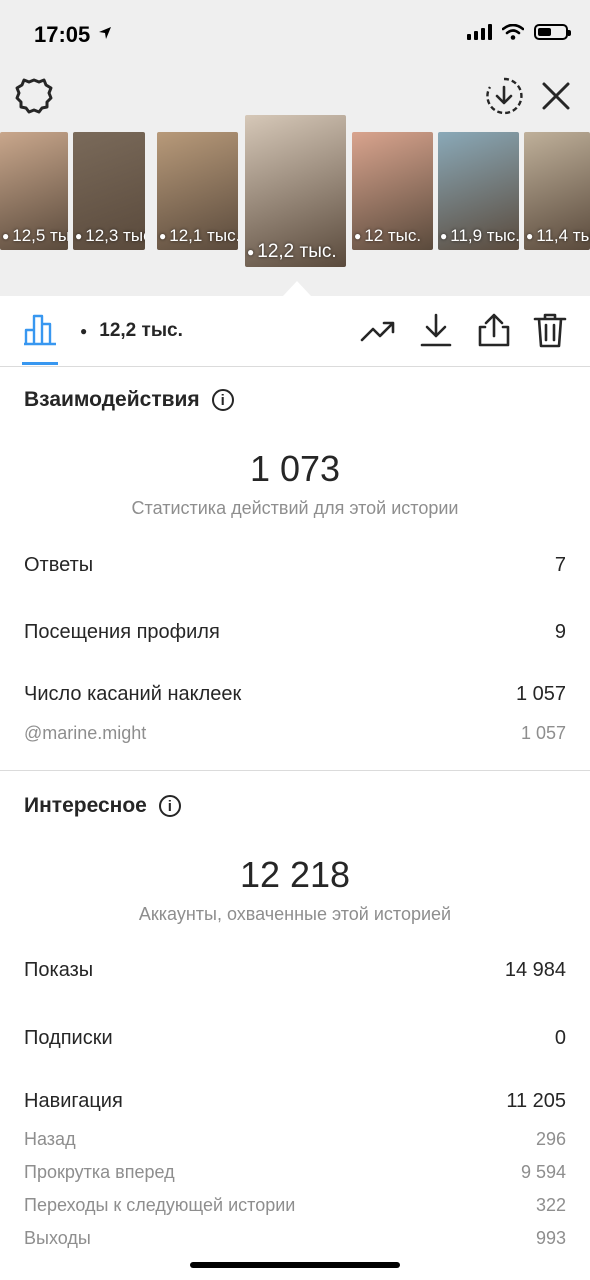 This screenshot has width=590, height=1280. I want to click on active-tab-indicator, so click(40, 363).